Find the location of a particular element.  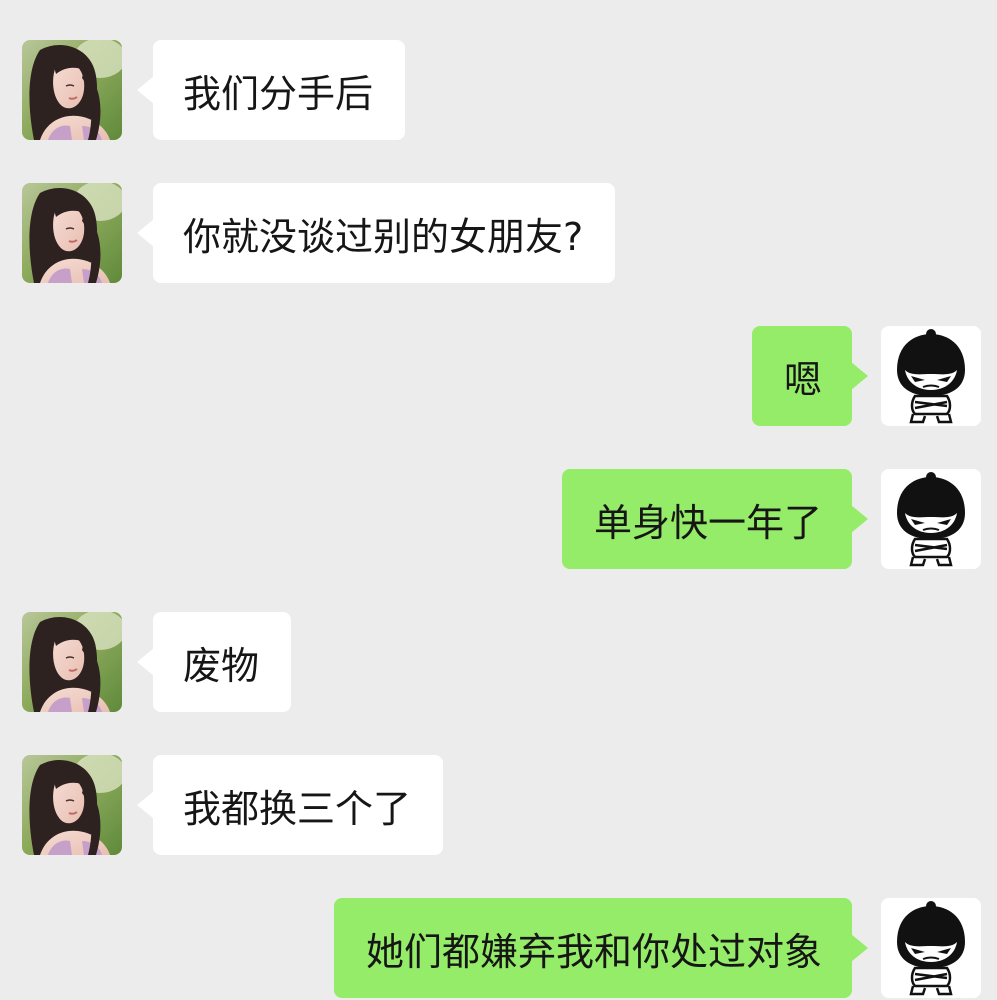

outgoing-message-bubble: 她们都嫌弃我和你处过对象 is located at coordinates (601, 948).